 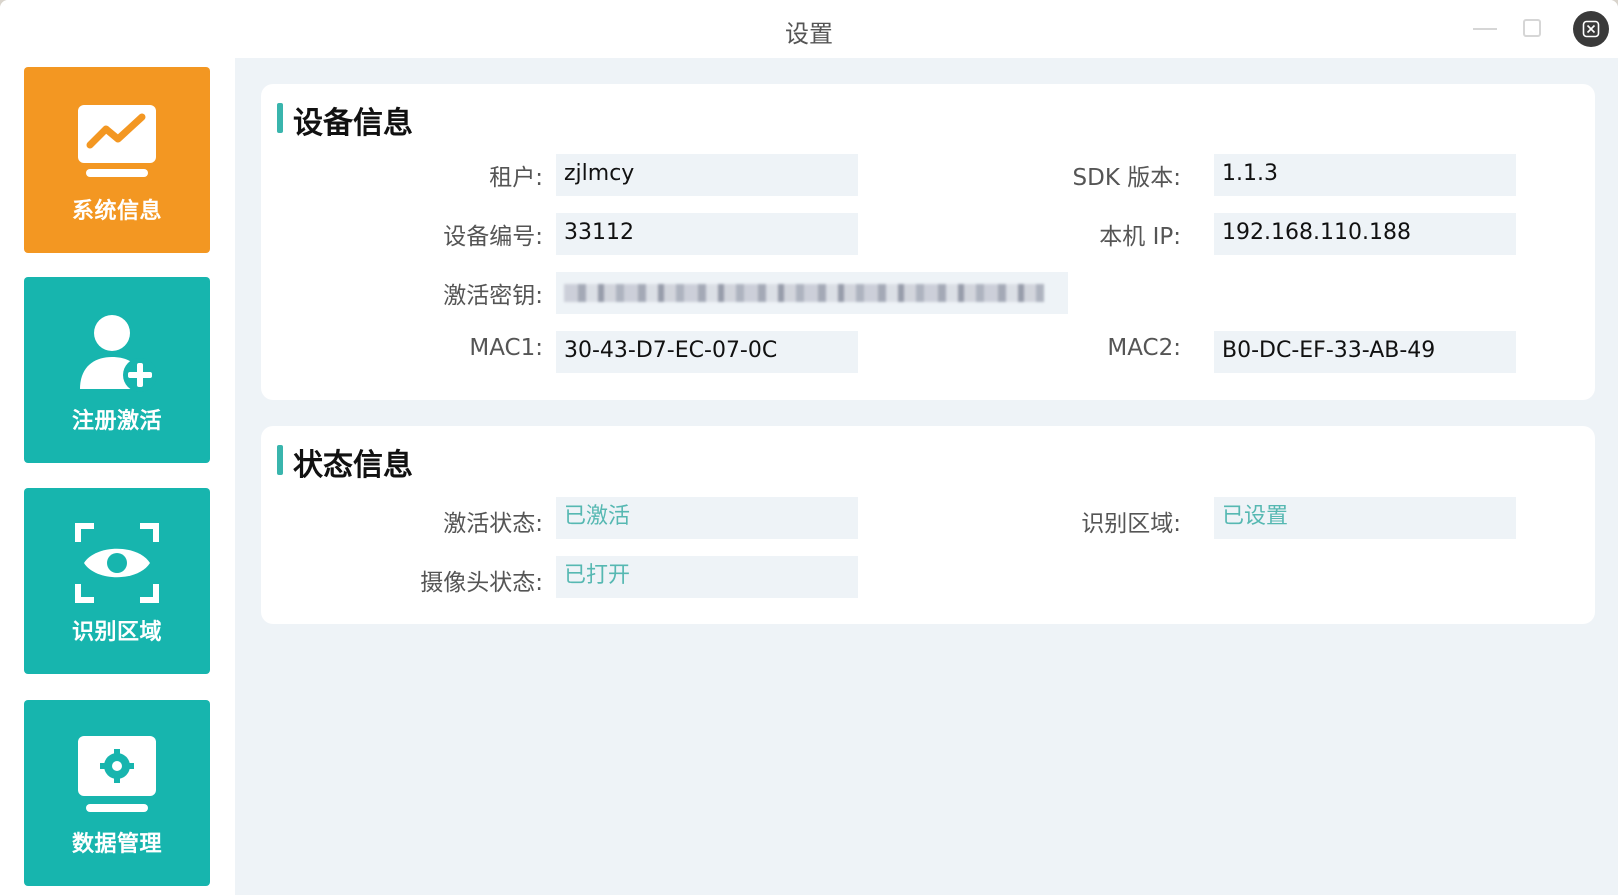 What do you see at coordinates (493, 237) in the screenshot?
I see `device-number-label: 设备编号:` at bounding box center [493, 237].